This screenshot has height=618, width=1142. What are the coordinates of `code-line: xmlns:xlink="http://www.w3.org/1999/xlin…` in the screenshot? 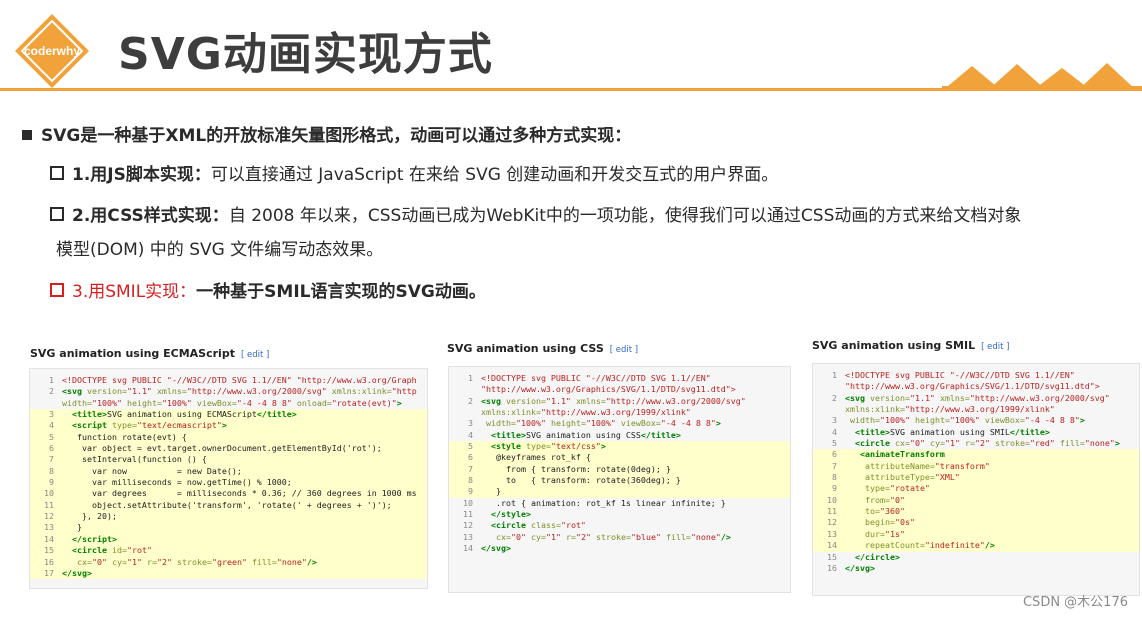 It's located at (976, 409).